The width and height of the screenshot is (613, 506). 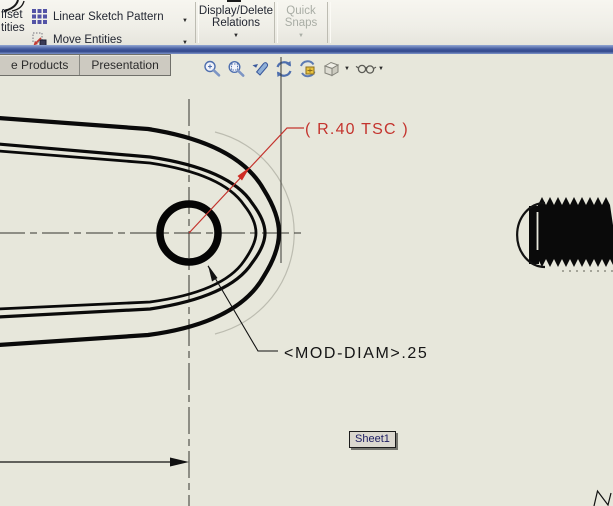 I want to click on screw-face, so click(x=534, y=235).